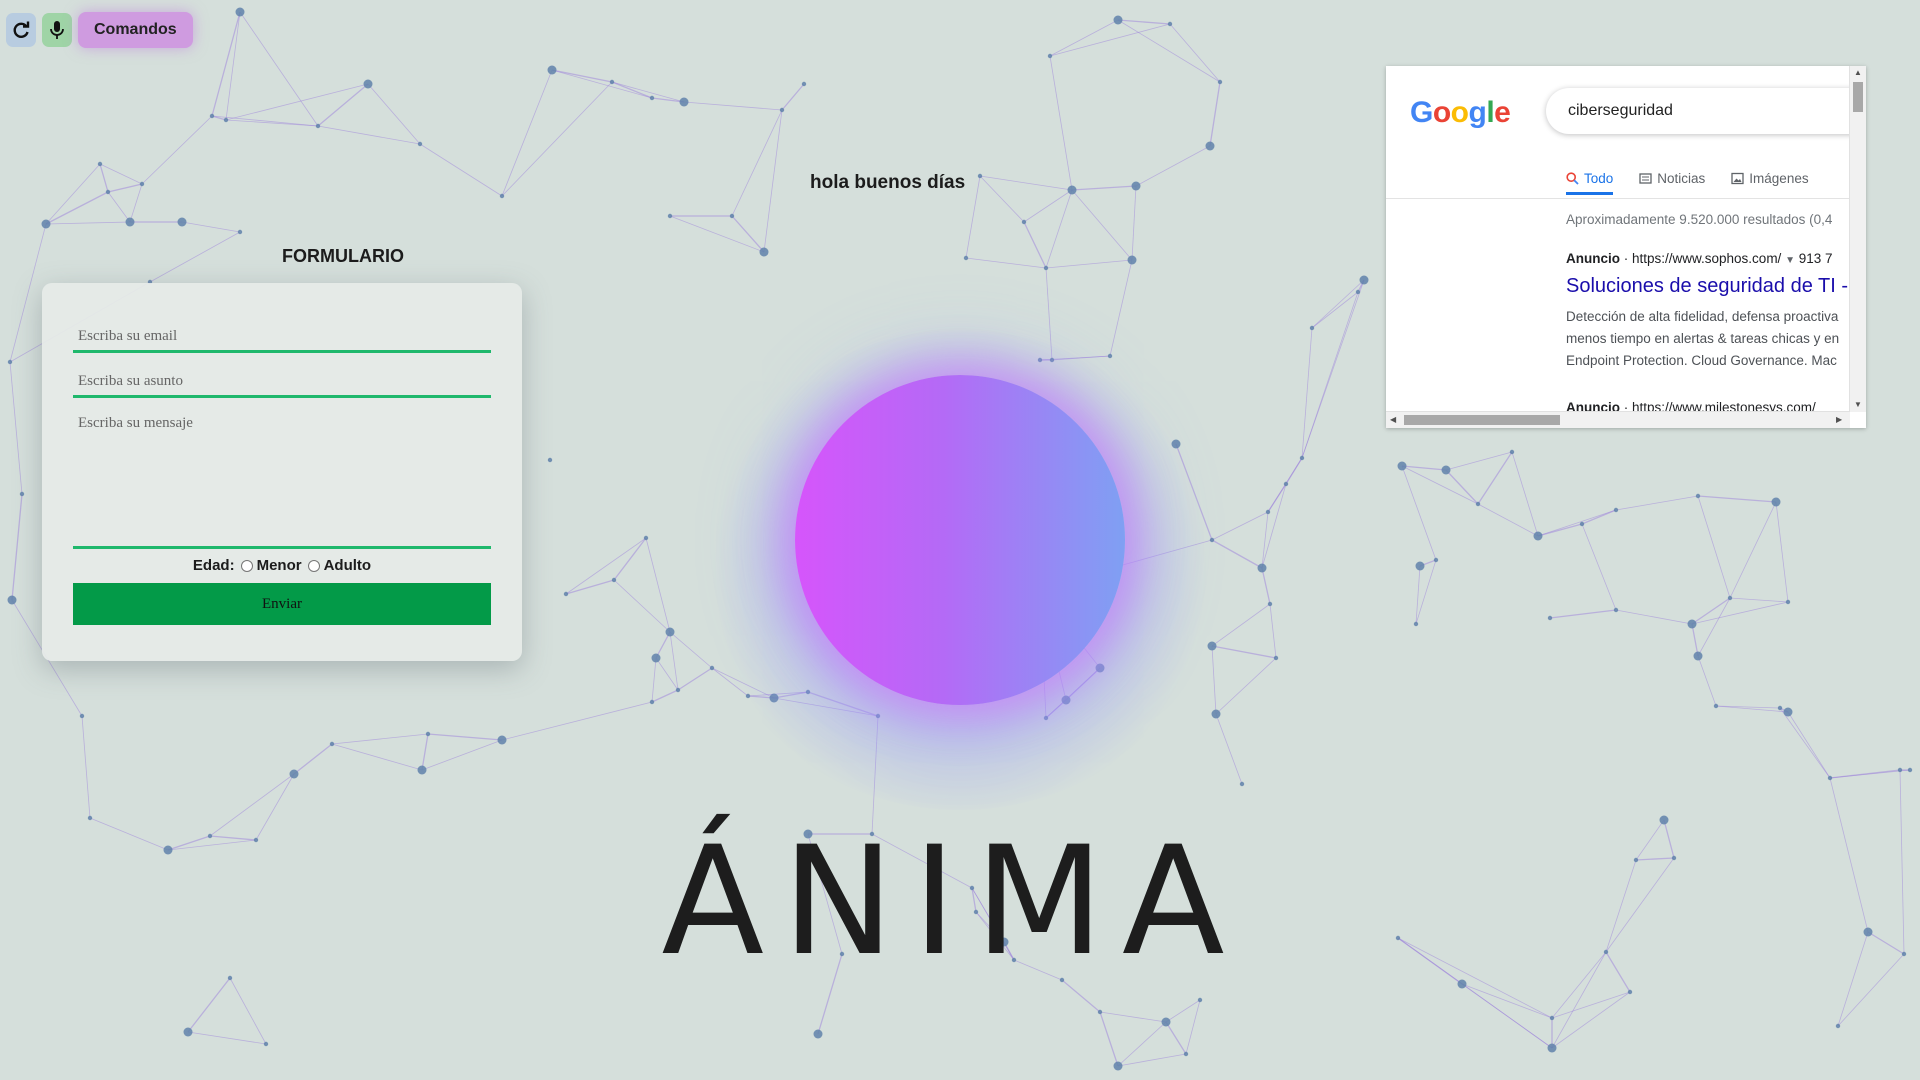 The width and height of the screenshot is (1920, 1080). What do you see at coordinates (1681, 178) in the screenshot?
I see `tab-noticias-label: Noticias` at bounding box center [1681, 178].